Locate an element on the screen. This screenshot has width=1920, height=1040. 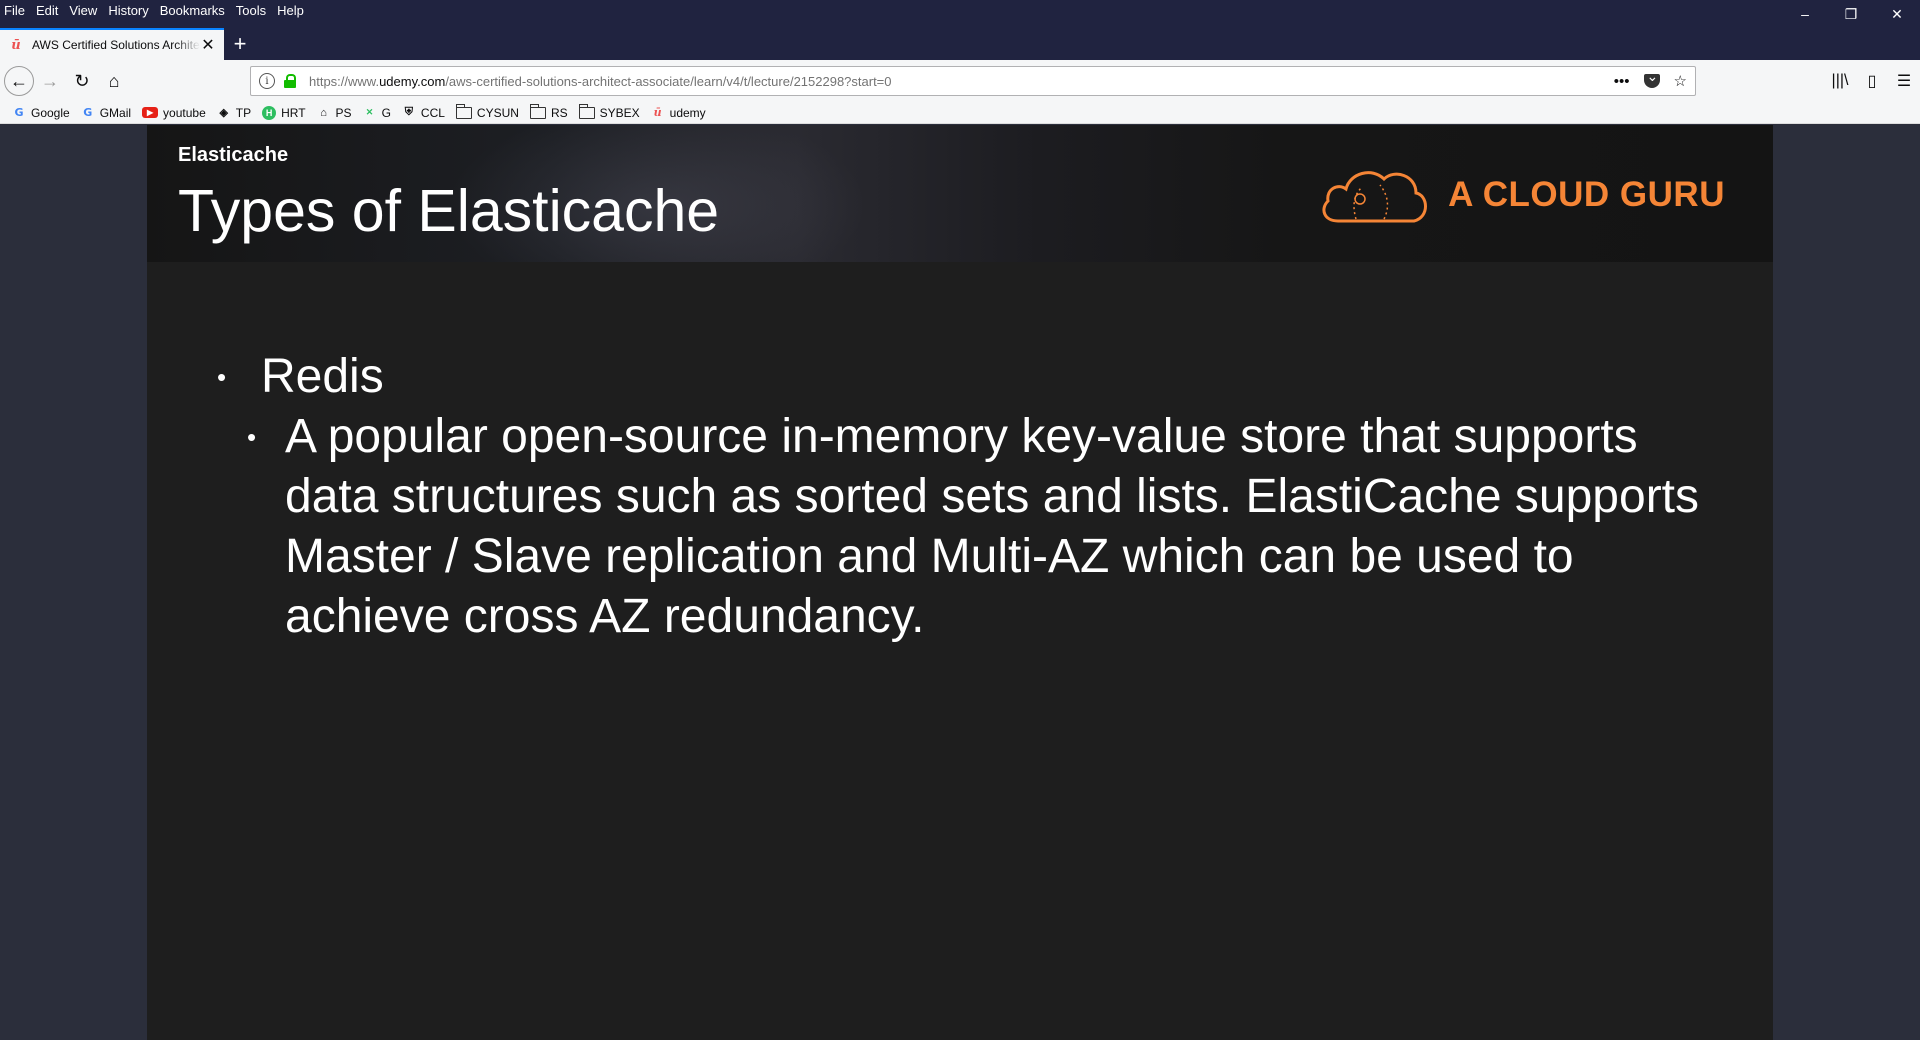
toolbar-right: |||\ ▯ ☰ is located at coordinates (1872, 81).